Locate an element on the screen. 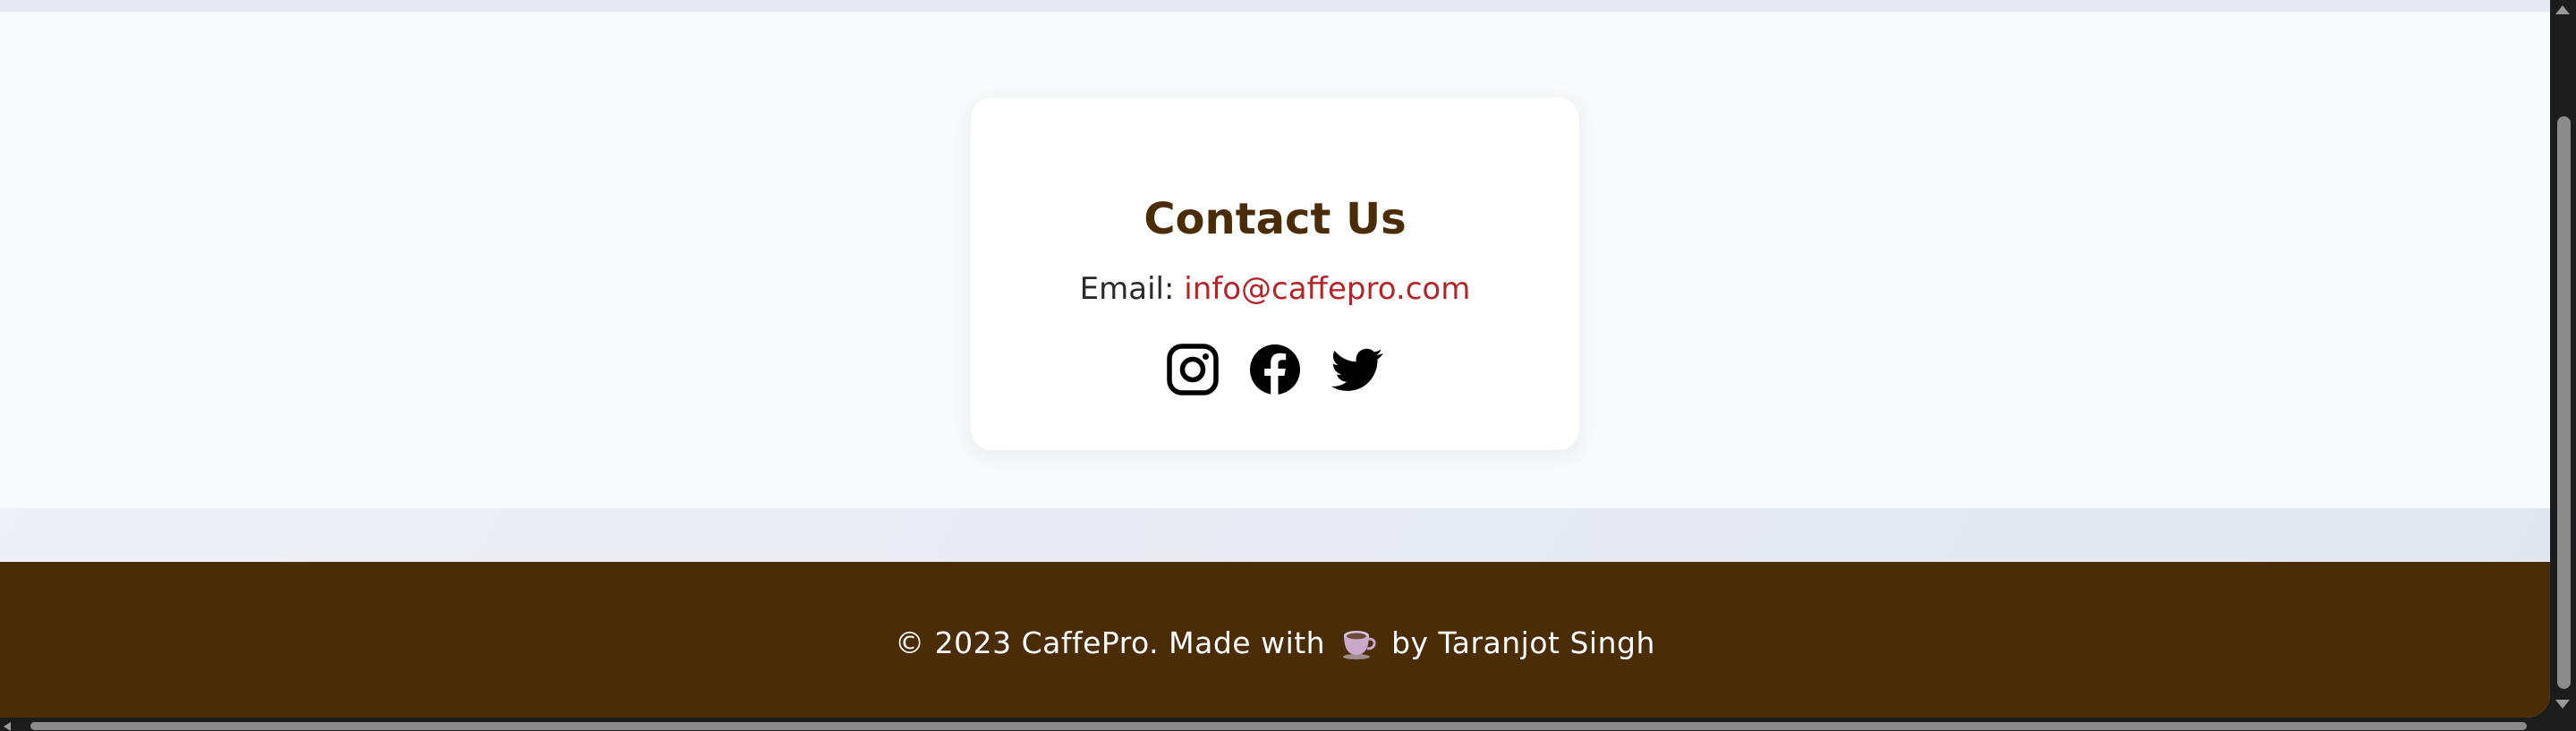  instagram-icon is located at coordinates (1193, 369).